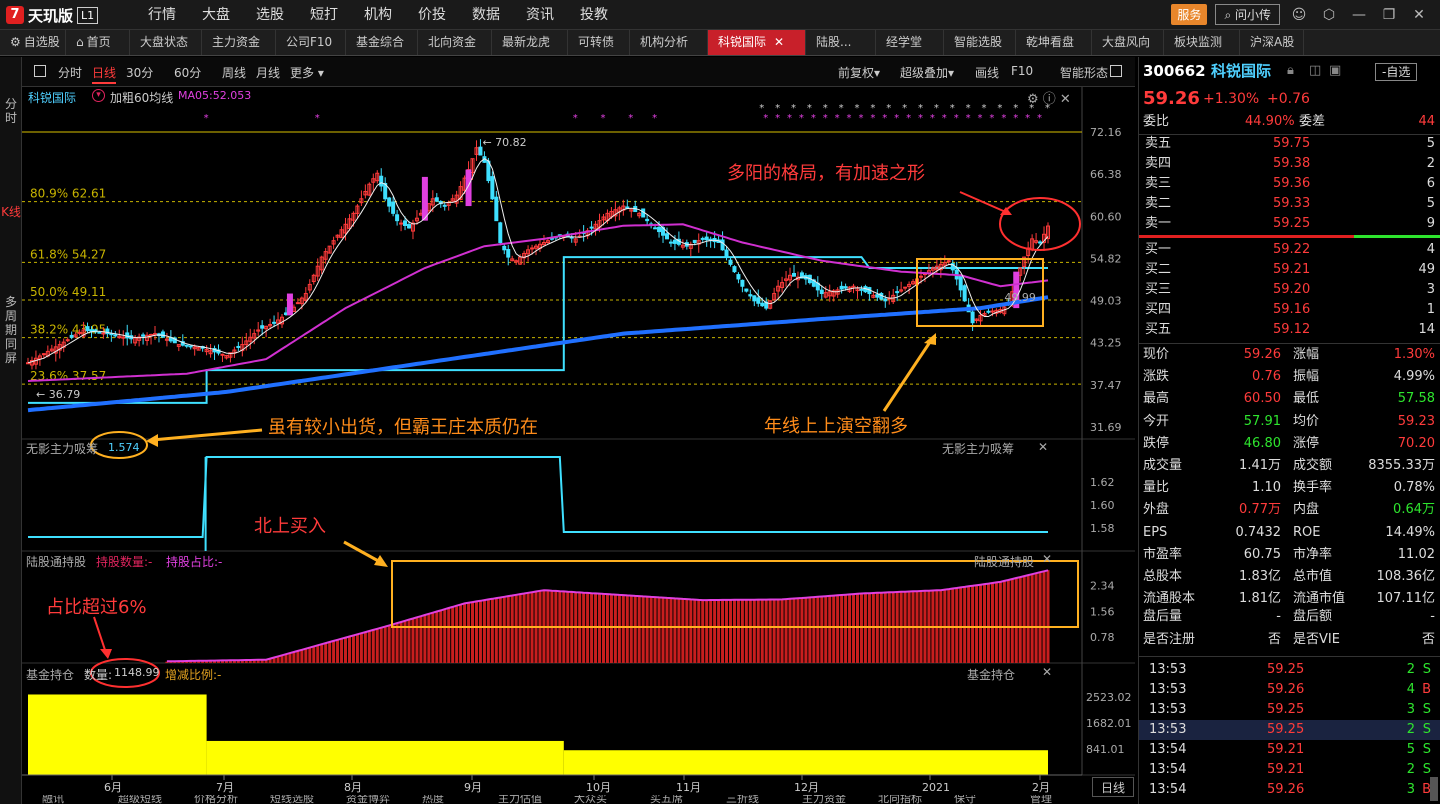 The height and width of the screenshot is (804, 1440). I want to click on ask-row: 卖五 59.75 5, so click(1289, 144).